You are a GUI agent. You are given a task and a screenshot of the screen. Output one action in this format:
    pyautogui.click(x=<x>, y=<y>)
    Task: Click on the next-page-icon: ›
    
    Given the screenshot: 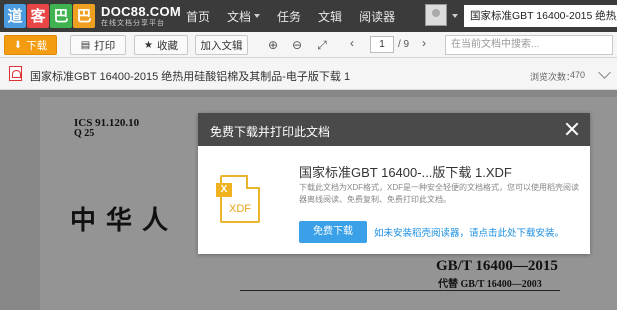 What is the action you would take?
    pyautogui.click(x=424, y=43)
    